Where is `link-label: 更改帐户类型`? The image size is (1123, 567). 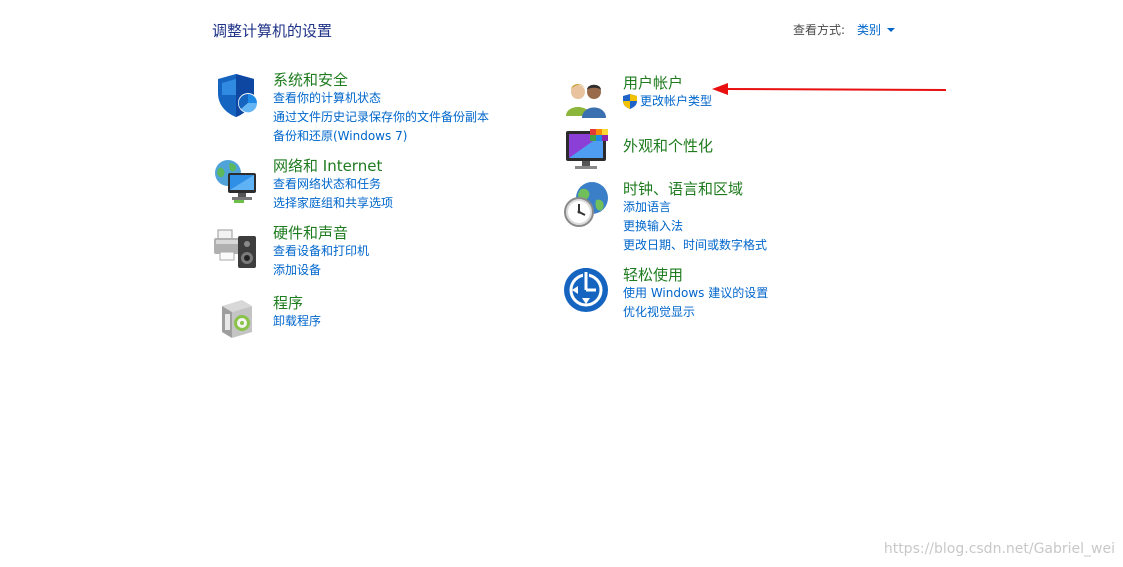 link-label: 更改帐户类型 is located at coordinates (676, 101).